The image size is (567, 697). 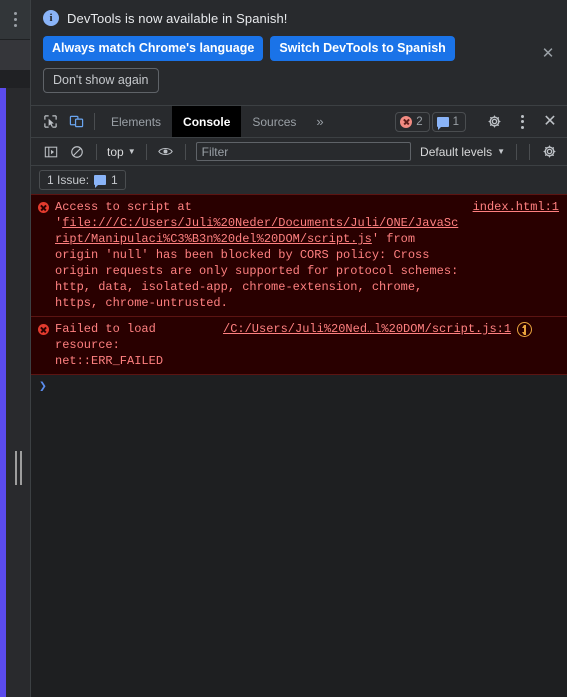 I want to click on tab-sources: Sources, so click(x=274, y=121).